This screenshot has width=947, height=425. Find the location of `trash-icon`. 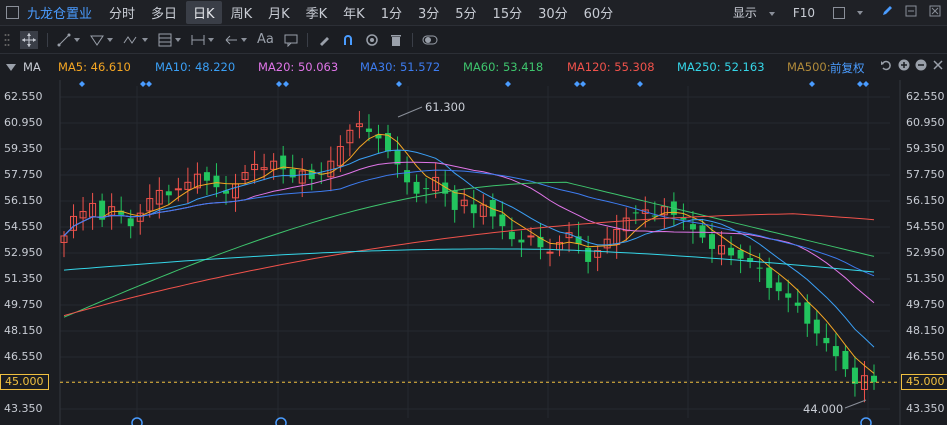

trash-icon is located at coordinates (396, 40).